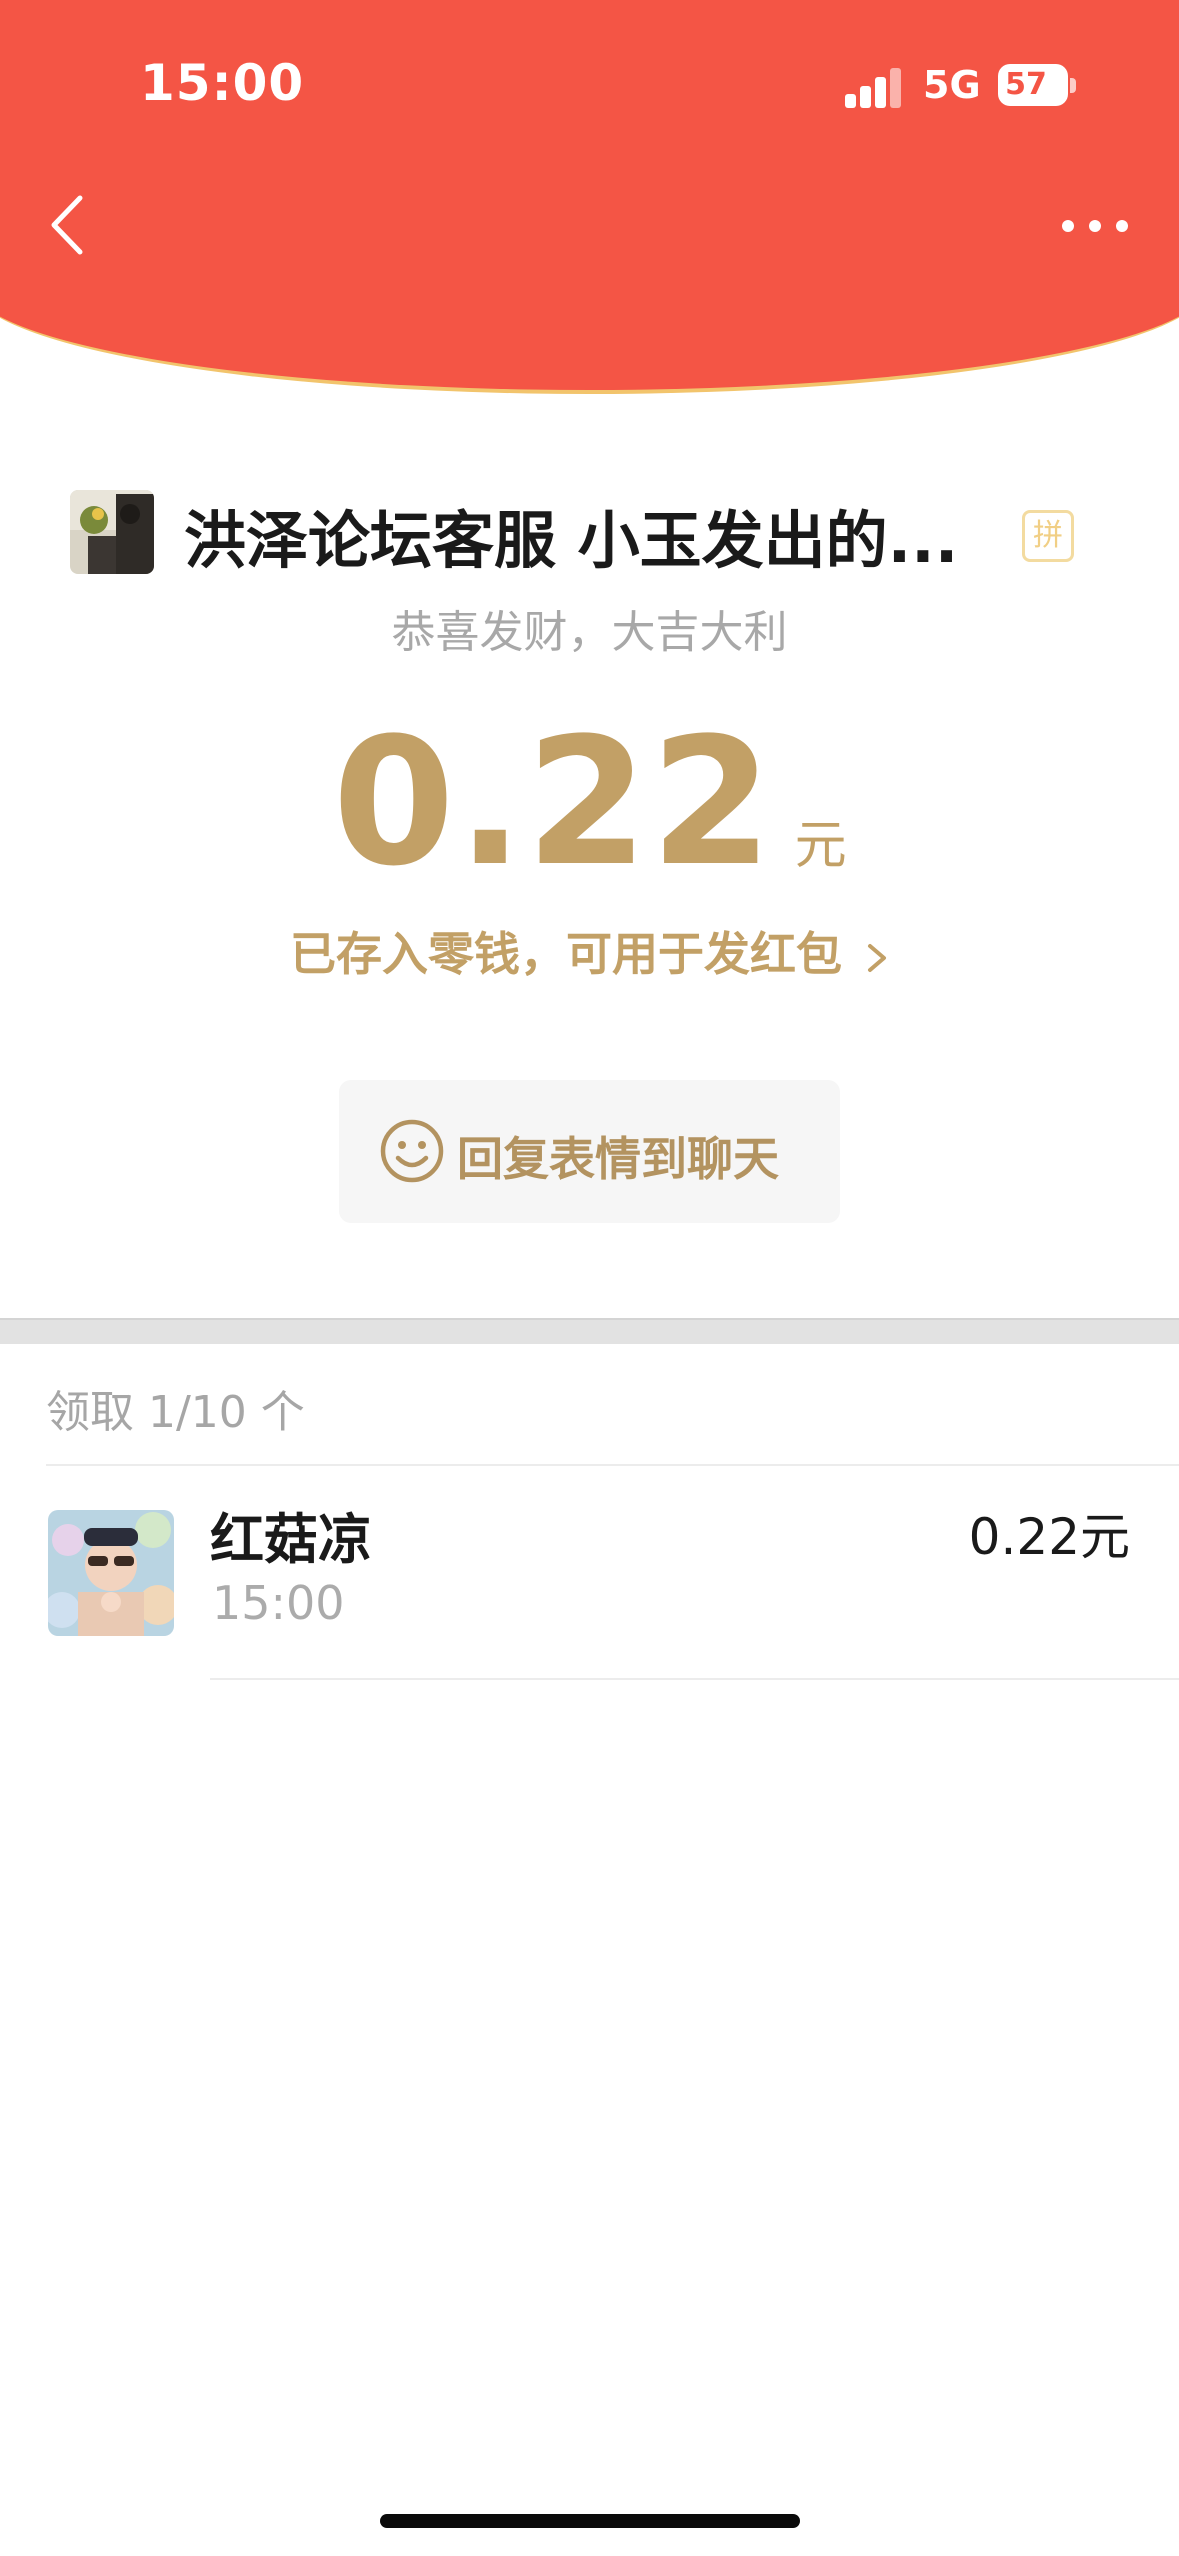  What do you see at coordinates (589, 632) in the screenshot?
I see `wish-message: 恭喜发财，大吉大利` at bounding box center [589, 632].